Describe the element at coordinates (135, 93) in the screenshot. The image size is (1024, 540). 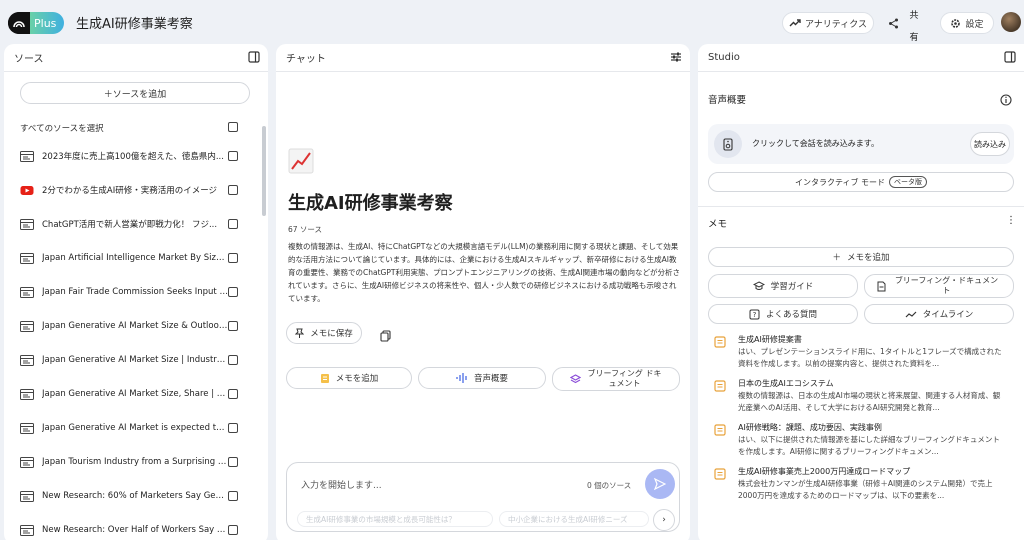
I see `add-source-button: ＋ ソースを追加` at that location.